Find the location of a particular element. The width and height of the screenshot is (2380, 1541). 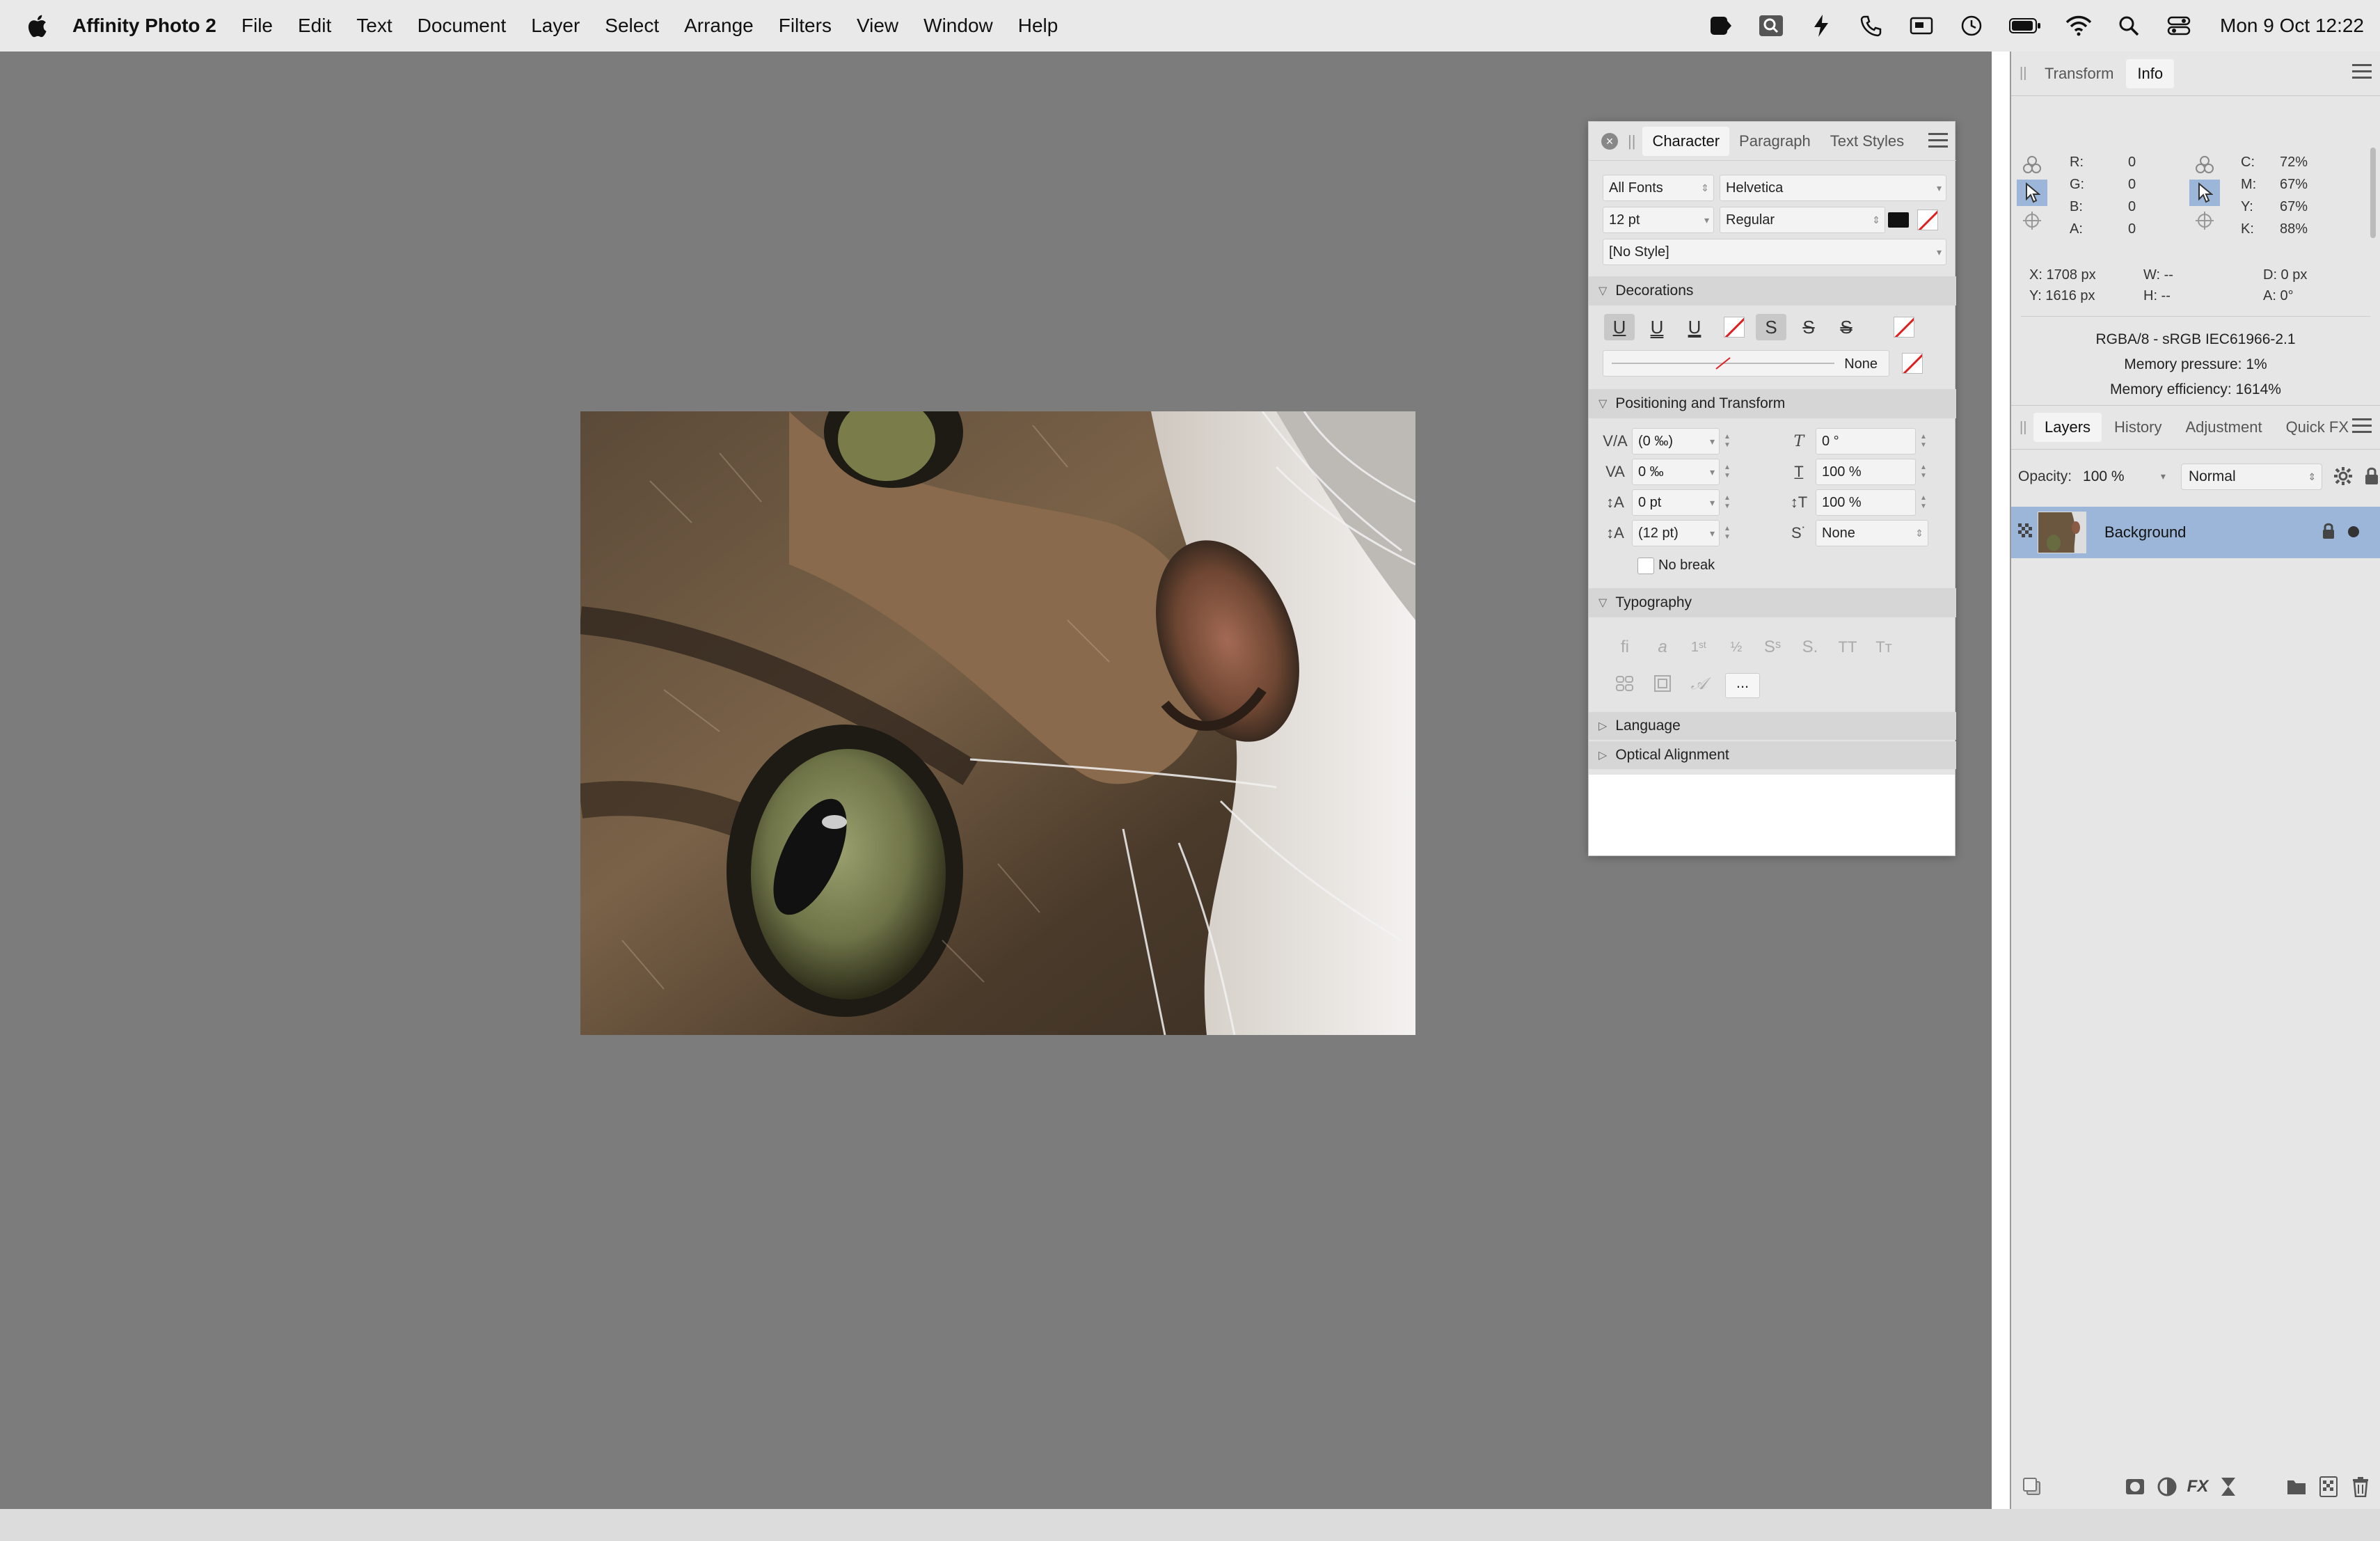

apple-icon is located at coordinates (36, 26).